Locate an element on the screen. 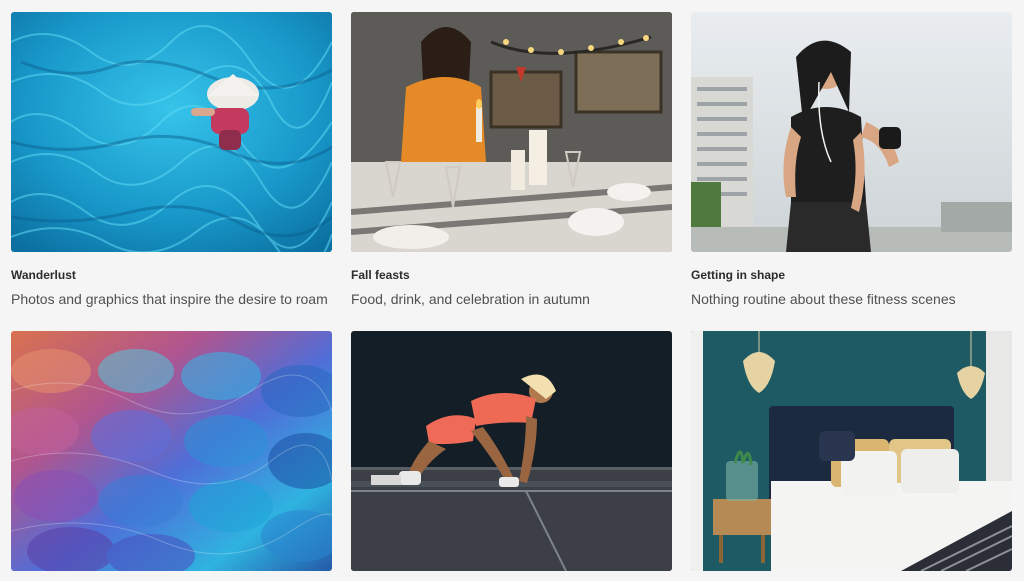  collection-title: Wanderlust is located at coordinates (171, 275).